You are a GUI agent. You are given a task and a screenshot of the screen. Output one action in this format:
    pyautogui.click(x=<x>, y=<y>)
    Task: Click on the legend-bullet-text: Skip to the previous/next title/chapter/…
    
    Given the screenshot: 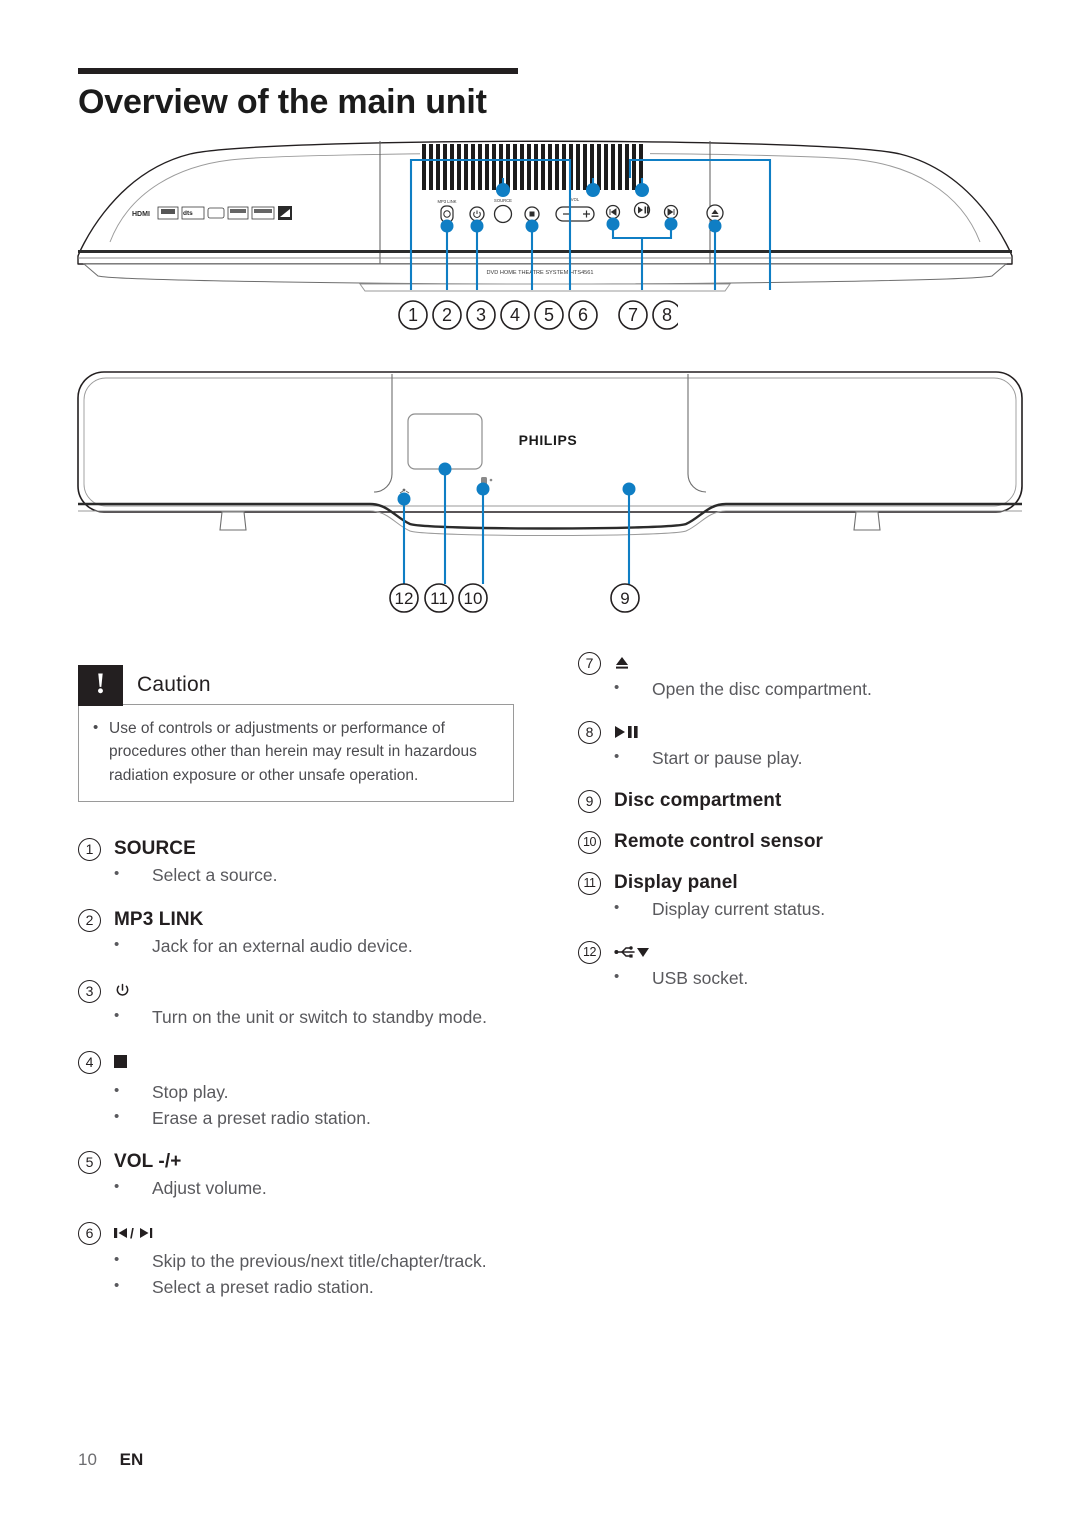 What is the action you would take?
    pyautogui.click(x=319, y=1261)
    